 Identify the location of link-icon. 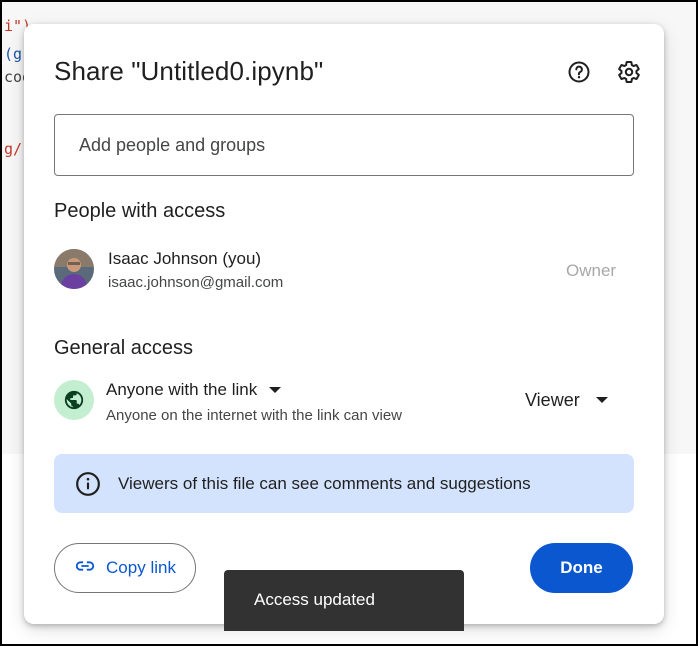
(85, 568).